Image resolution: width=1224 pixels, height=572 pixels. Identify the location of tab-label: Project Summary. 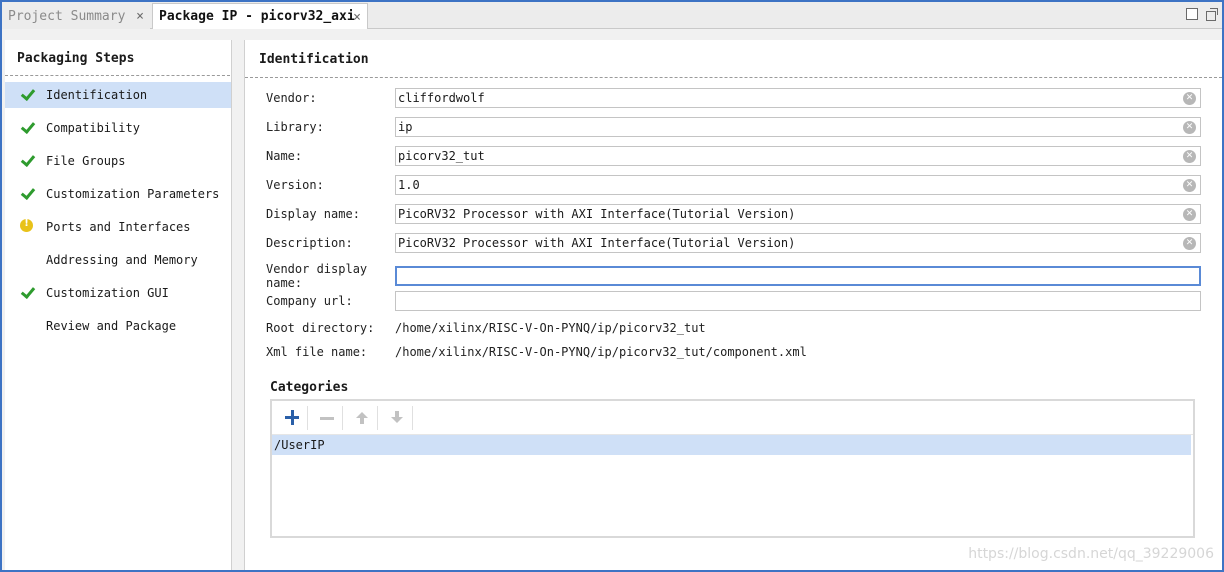
(67, 16).